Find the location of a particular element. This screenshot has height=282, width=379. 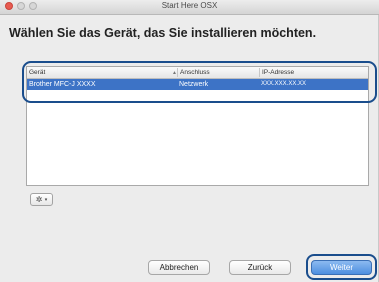

window-title: Start Here OSX is located at coordinates (189, 5).